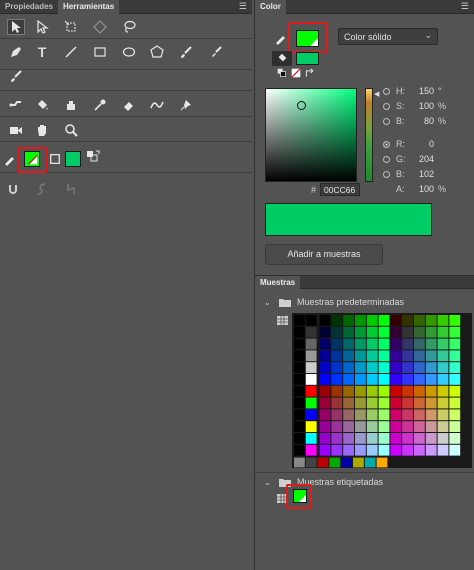 The height and width of the screenshot is (570, 474). Describe the element at coordinates (42, 52) in the screenshot. I see `text-icon: T` at that location.